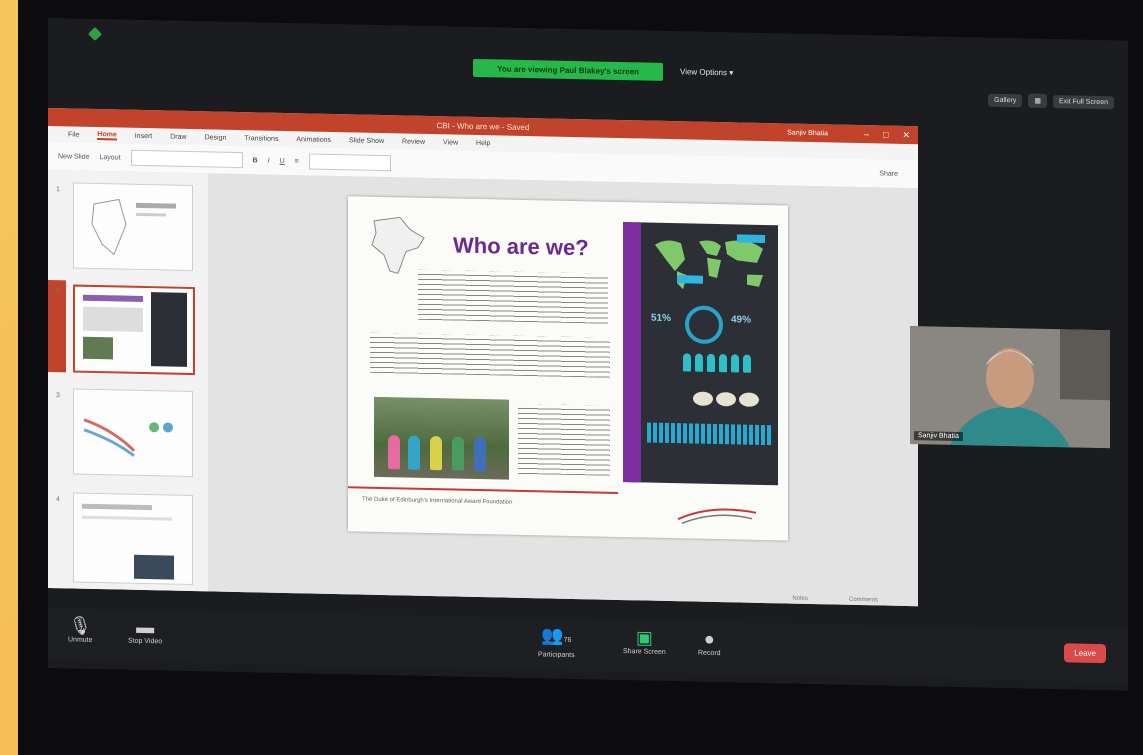  What do you see at coordinates (80, 640) in the screenshot?
I see `unmute-label: Unmute` at bounding box center [80, 640].